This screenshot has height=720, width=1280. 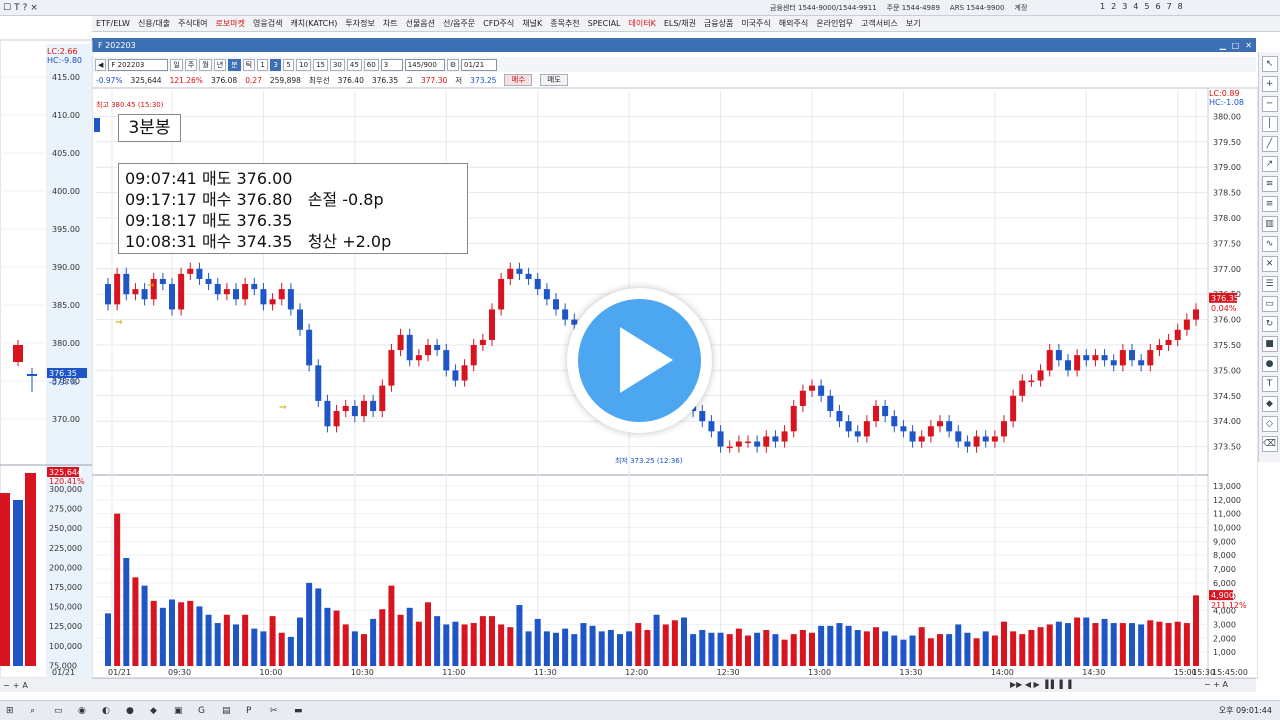 I want to click on cursor-tool-icon: ↖, so click(x=1269, y=64).